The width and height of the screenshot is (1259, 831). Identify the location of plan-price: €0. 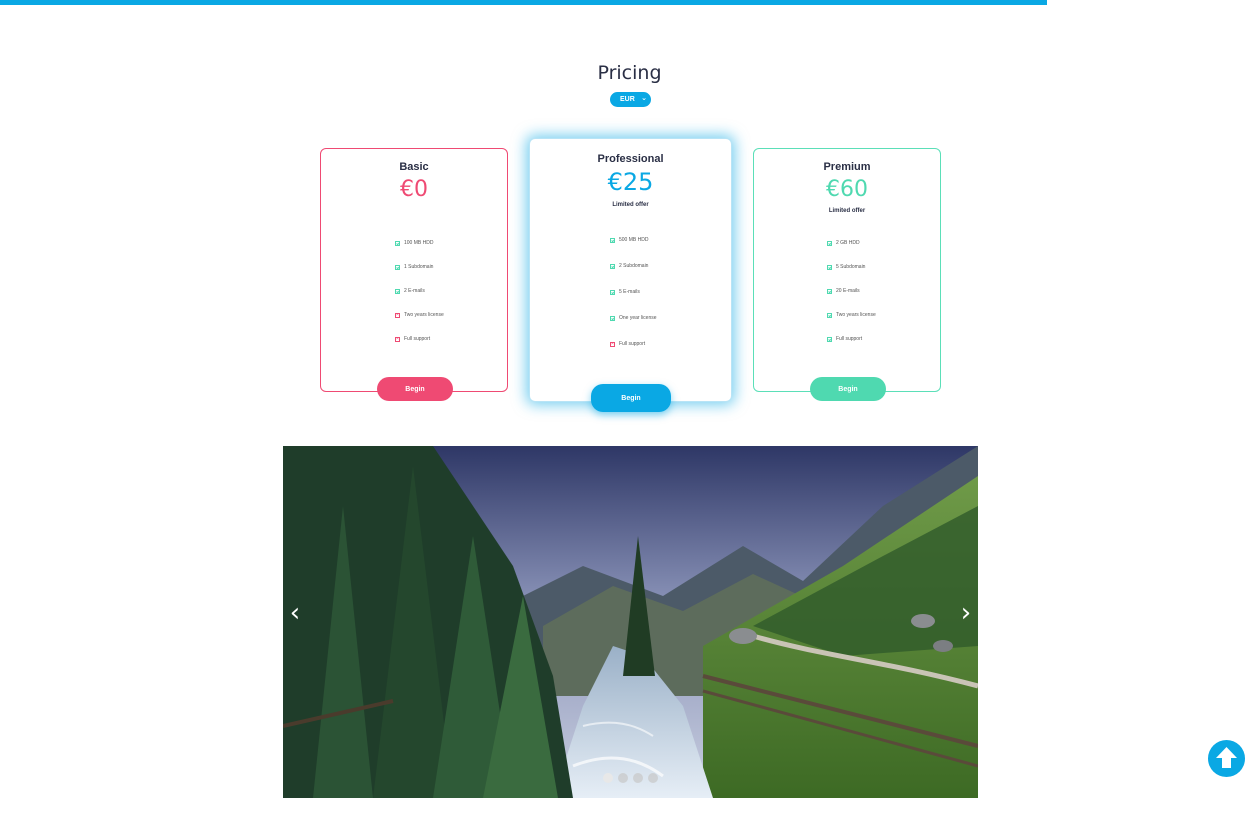
(414, 189).